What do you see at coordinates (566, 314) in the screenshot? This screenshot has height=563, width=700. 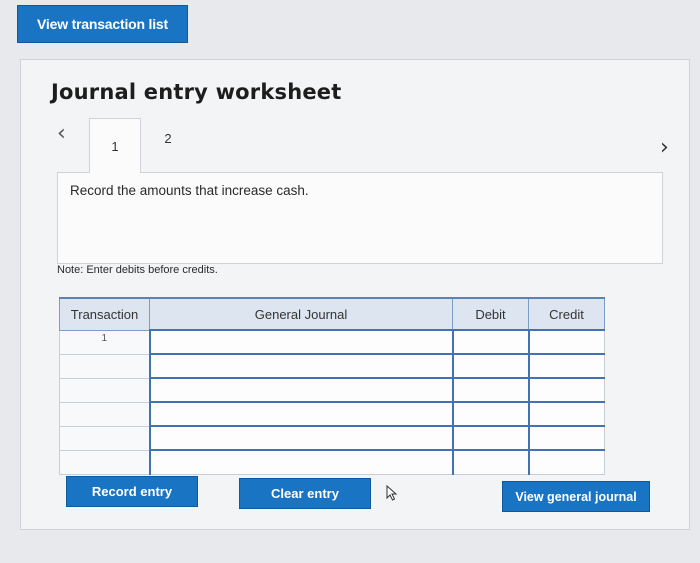 I see `header-credit: Credit` at bounding box center [566, 314].